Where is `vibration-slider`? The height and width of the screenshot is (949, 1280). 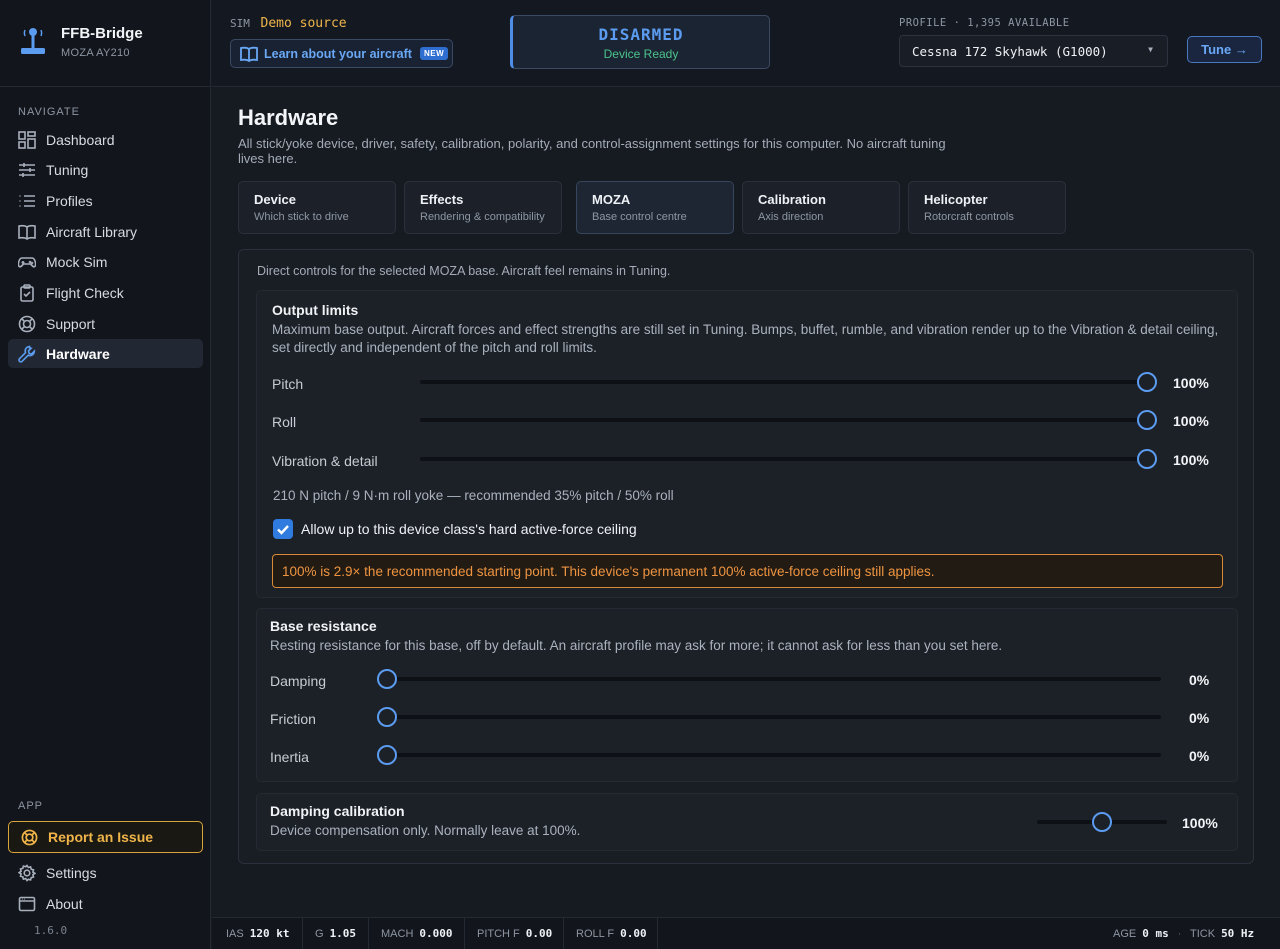 vibration-slider is located at coordinates (788, 459).